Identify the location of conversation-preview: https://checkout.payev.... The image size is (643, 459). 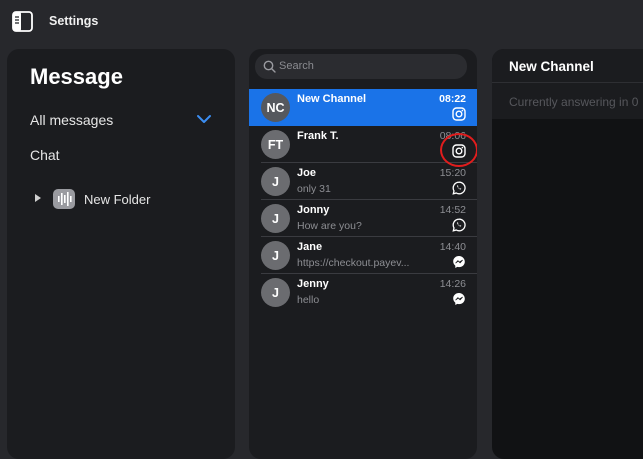
(353, 263).